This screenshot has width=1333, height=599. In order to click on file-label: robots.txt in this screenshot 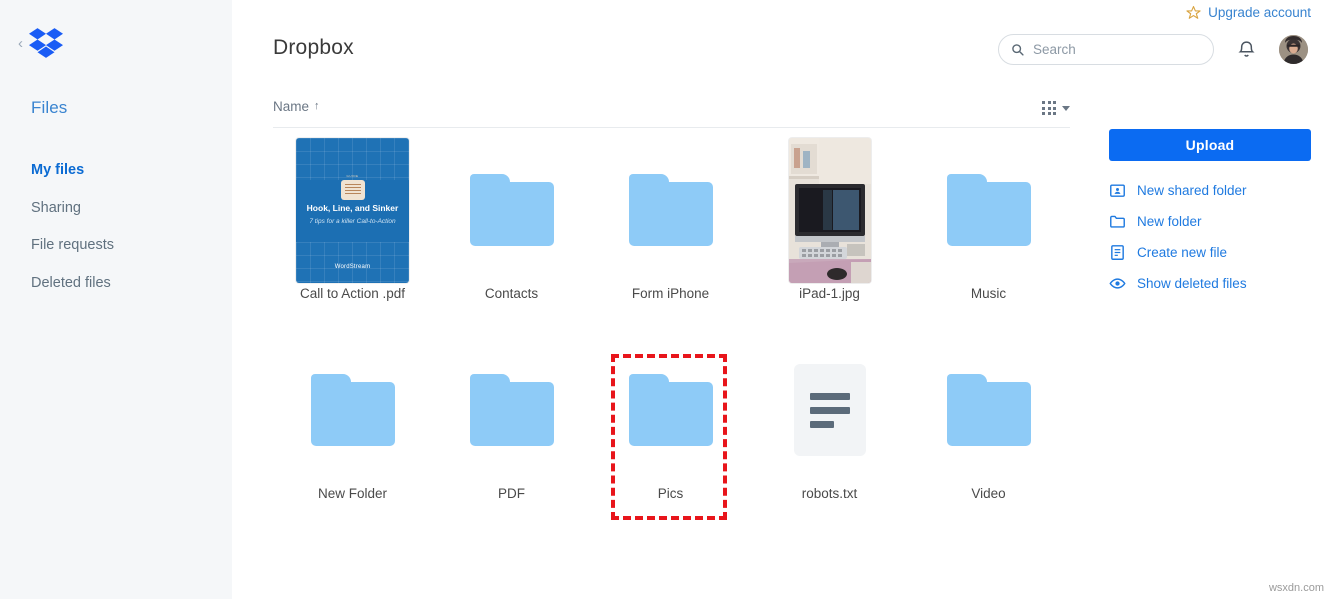, I will do `click(829, 493)`.